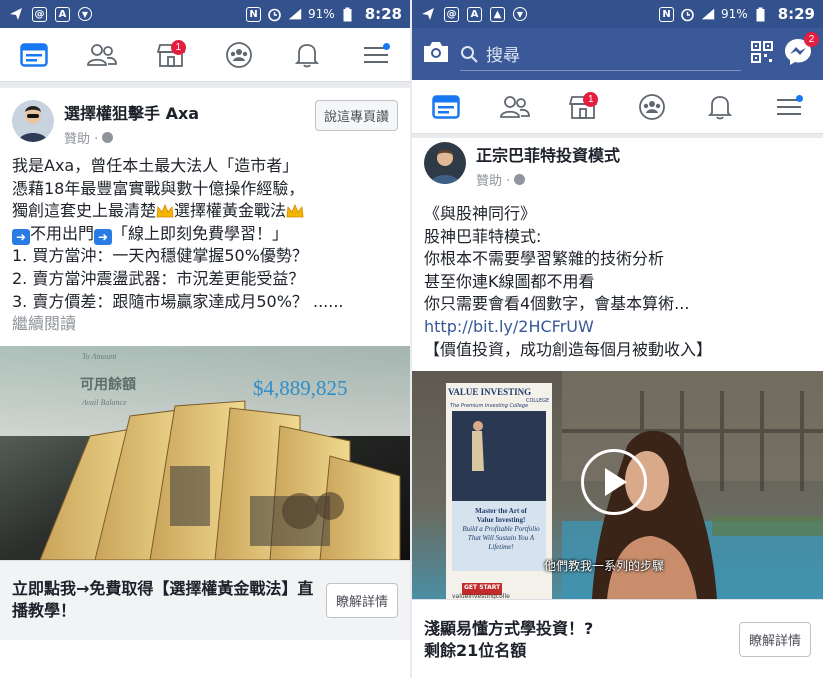 The width and height of the screenshot is (825, 678). I want to click on status-bar: @ A ▼ N 91% 8:28, so click(205, 14).